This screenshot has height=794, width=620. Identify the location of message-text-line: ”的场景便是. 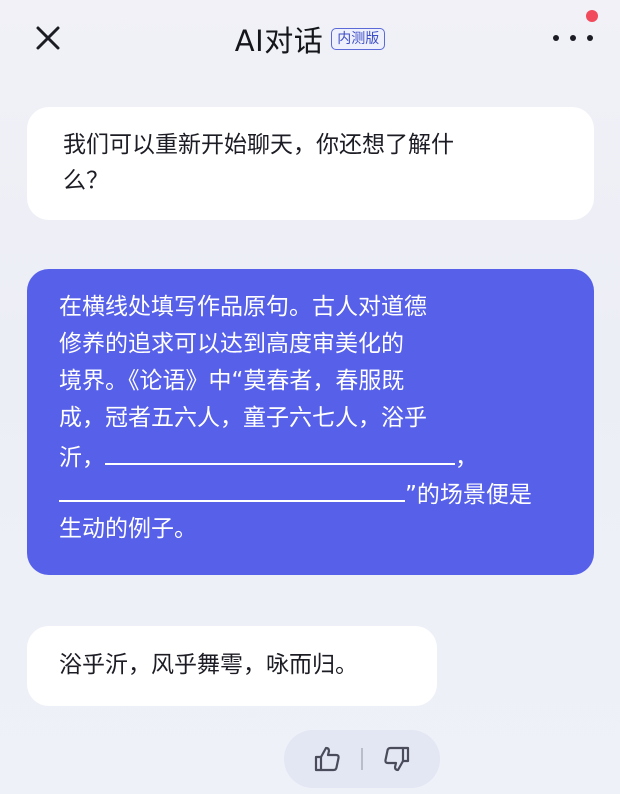
(311, 492).